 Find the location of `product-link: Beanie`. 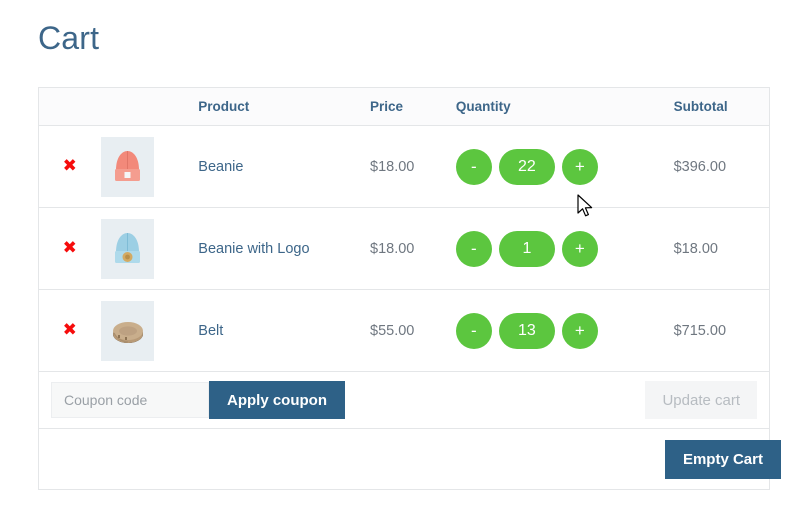

product-link: Beanie is located at coordinates (220, 167).